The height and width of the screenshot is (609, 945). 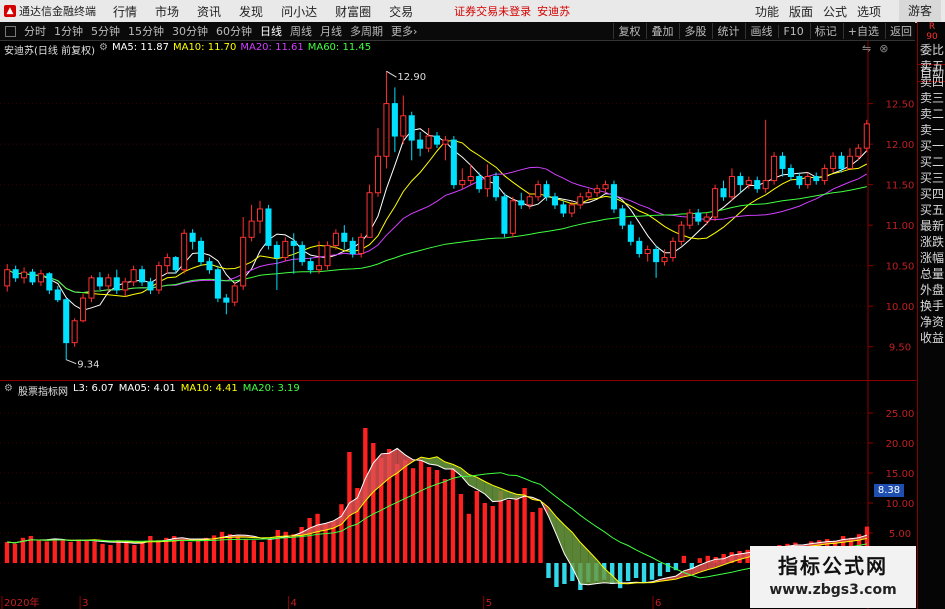 What do you see at coordinates (758, 31) in the screenshot?
I see `btn-huaxian: 画线` at bounding box center [758, 31].